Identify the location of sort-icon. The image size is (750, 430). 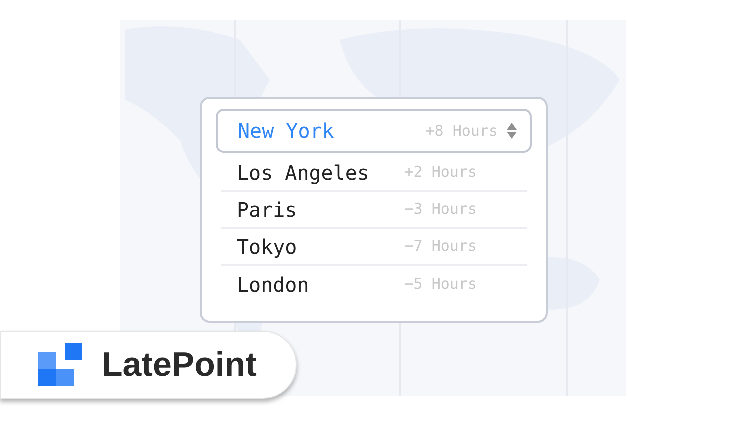
(512, 131).